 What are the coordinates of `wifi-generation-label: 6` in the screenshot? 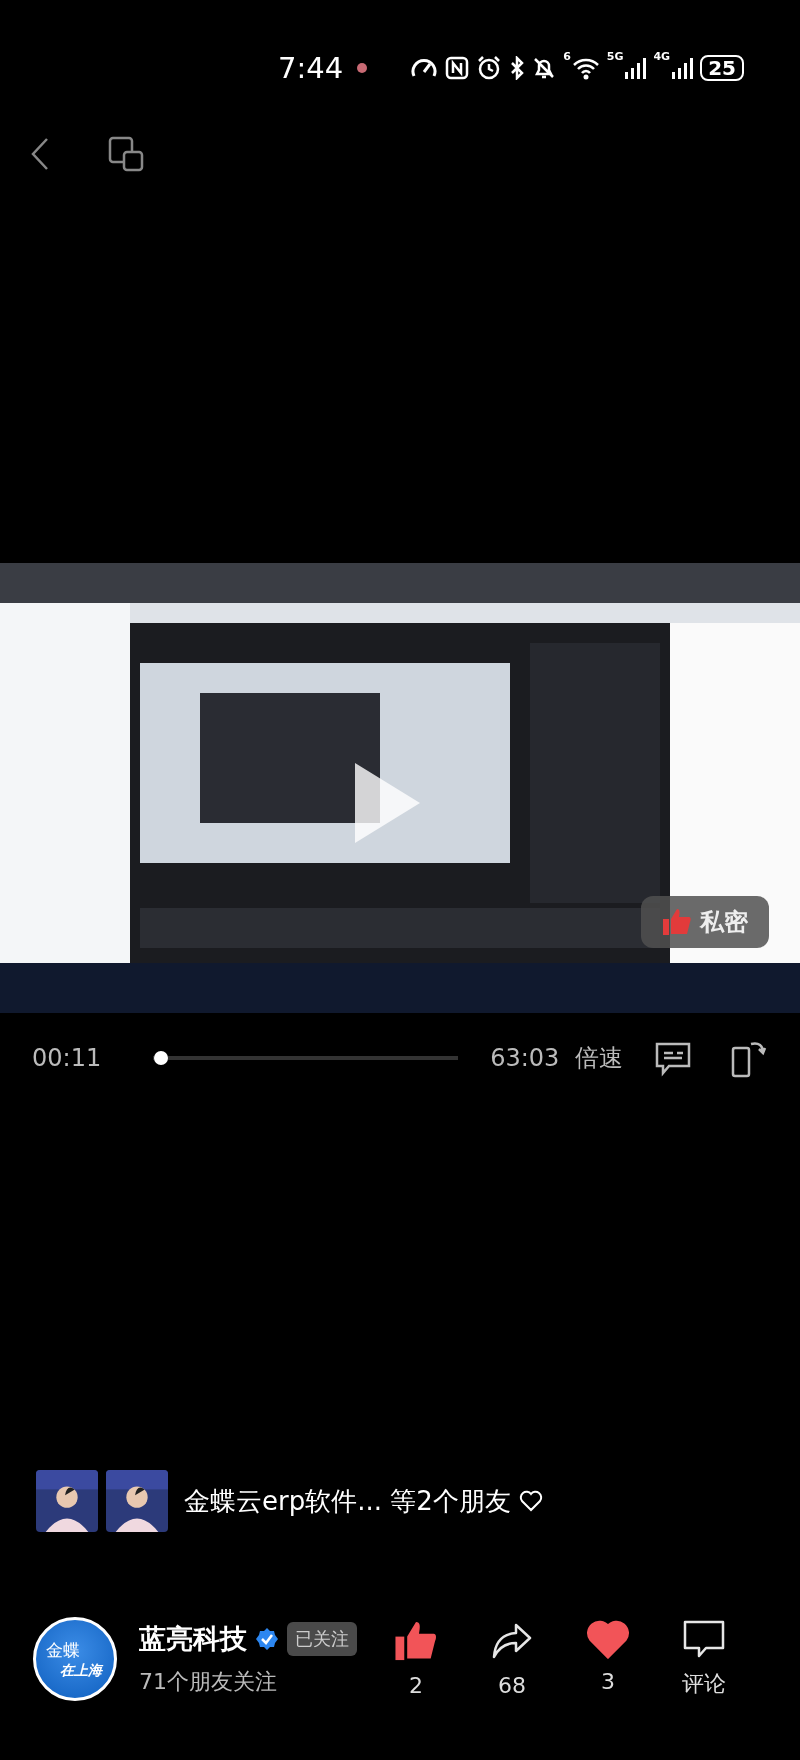 It's located at (567, 56).